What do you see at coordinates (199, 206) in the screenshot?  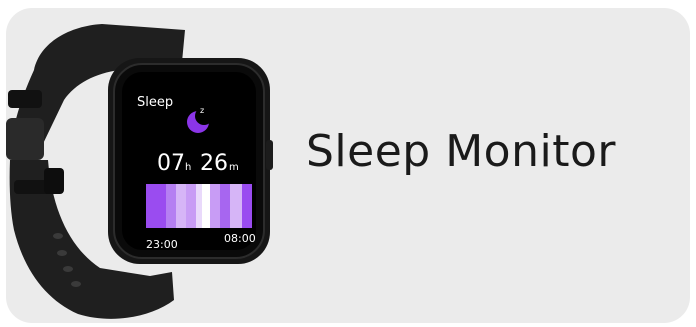 I see `sleep-stage-chart` at bounding box center [199, 206].